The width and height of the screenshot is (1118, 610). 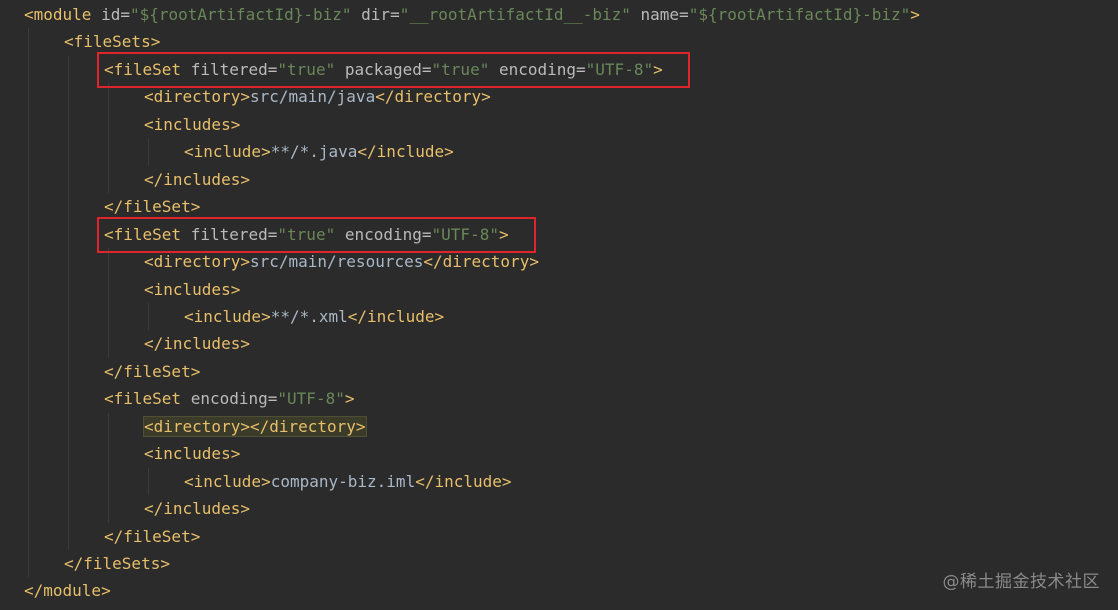 I want to click on code-token-tag: </fileSets>, so click(x=117, y=563).